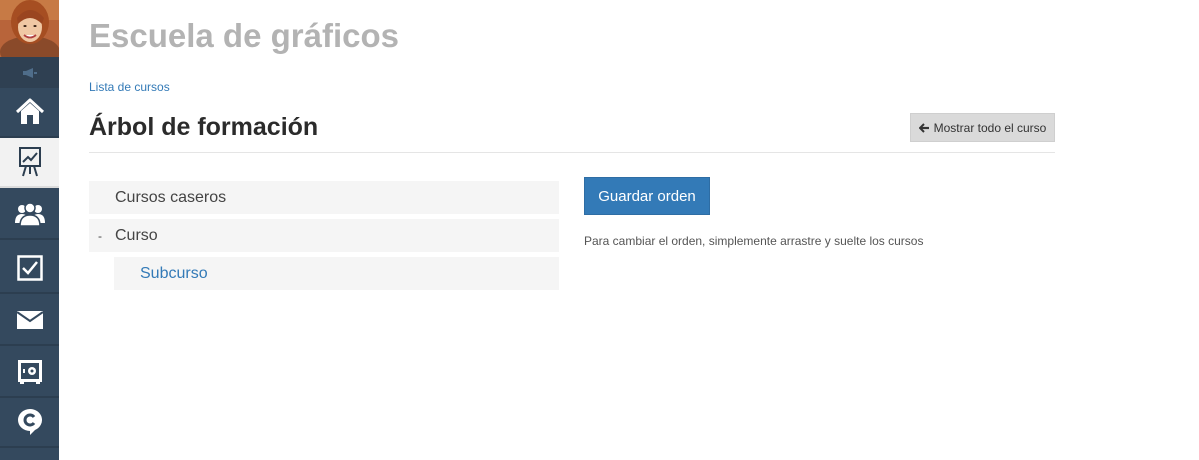  I want to click on tree-item-label: Curso, so click(136, 235).